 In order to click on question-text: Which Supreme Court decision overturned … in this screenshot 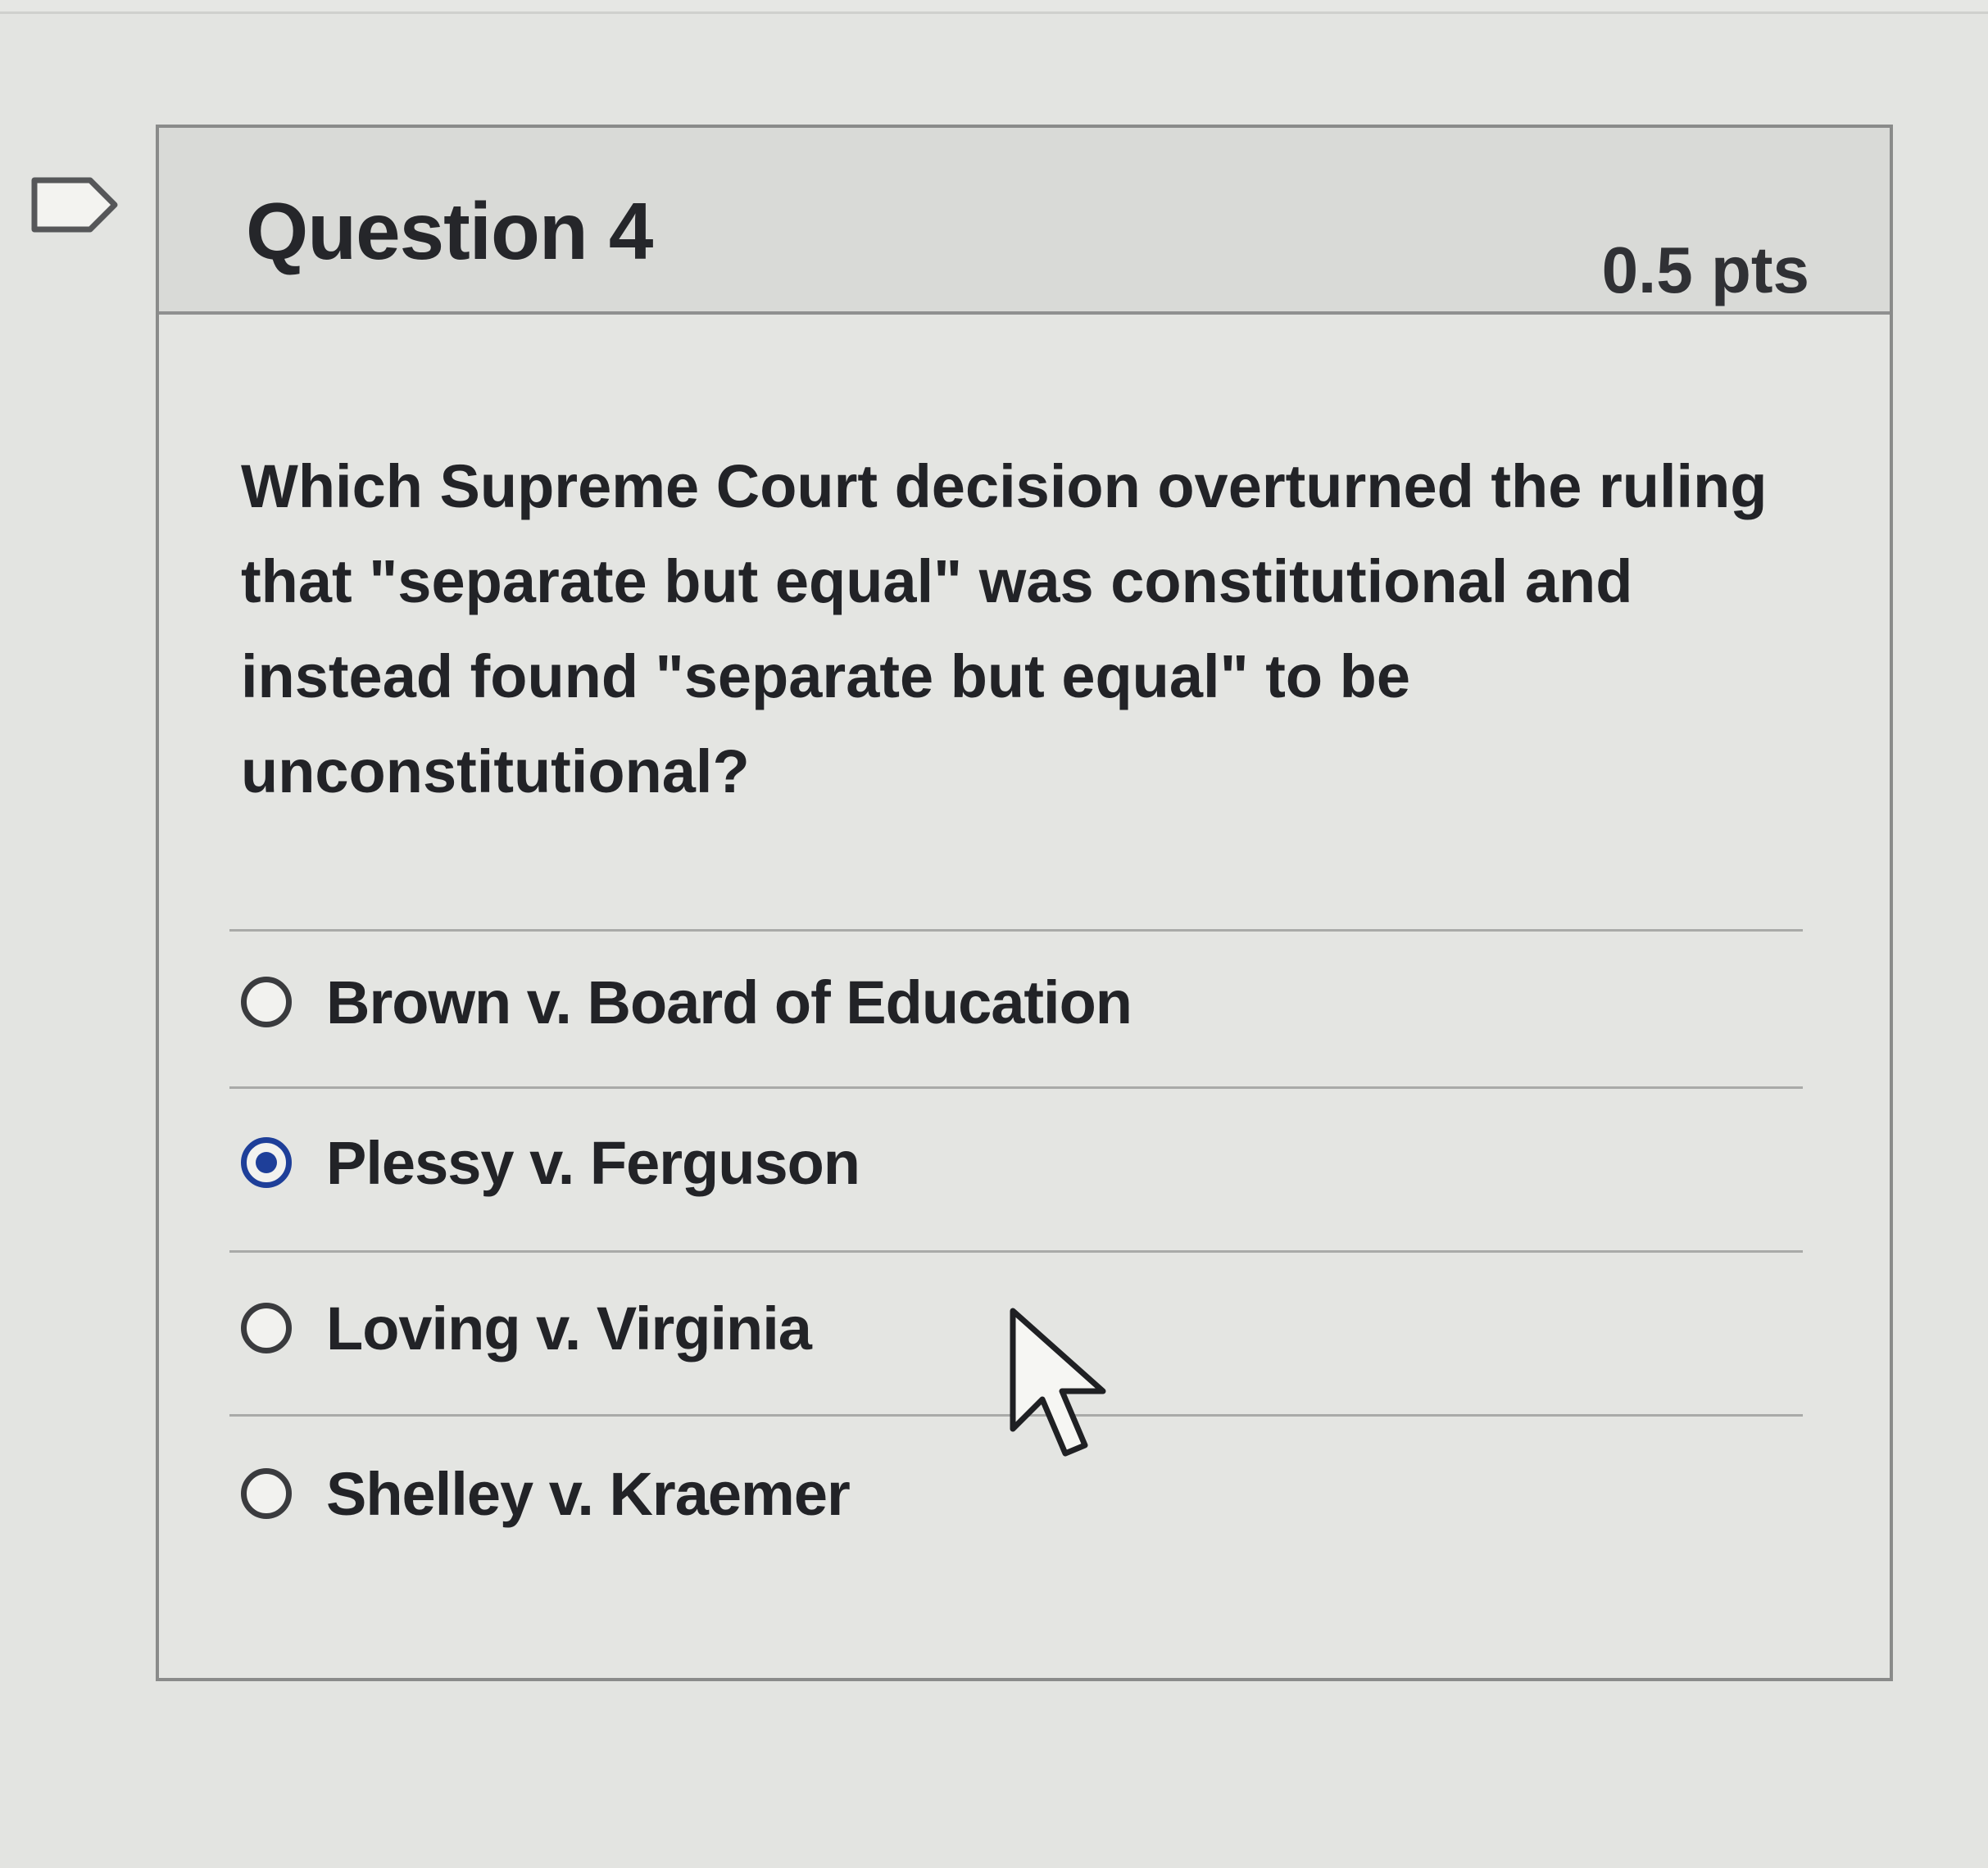, I will do `click(1004, 628)`.